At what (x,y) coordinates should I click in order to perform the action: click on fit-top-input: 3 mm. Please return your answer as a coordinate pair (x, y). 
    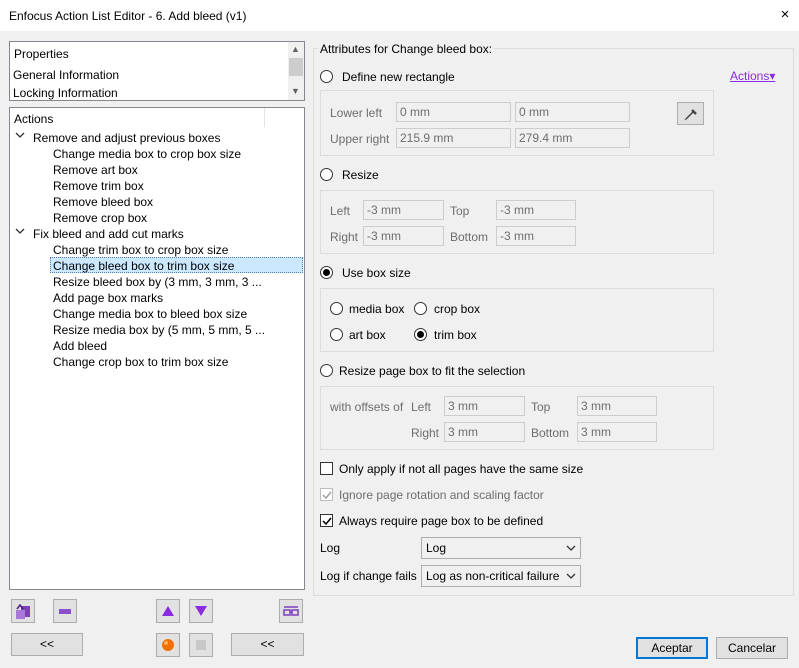
    Looking at the image, I should click on (617, 406).